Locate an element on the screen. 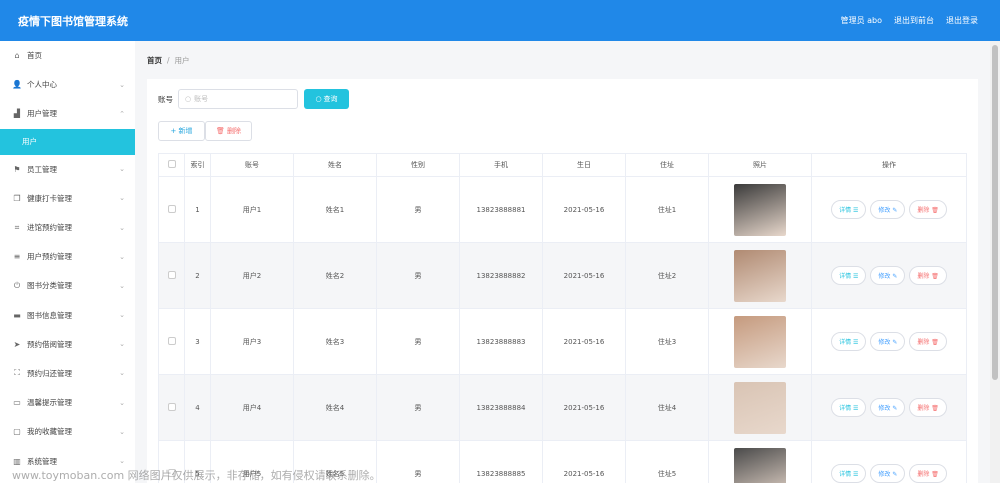  cell-address: 住址3 is located at coordinates (667, 341).